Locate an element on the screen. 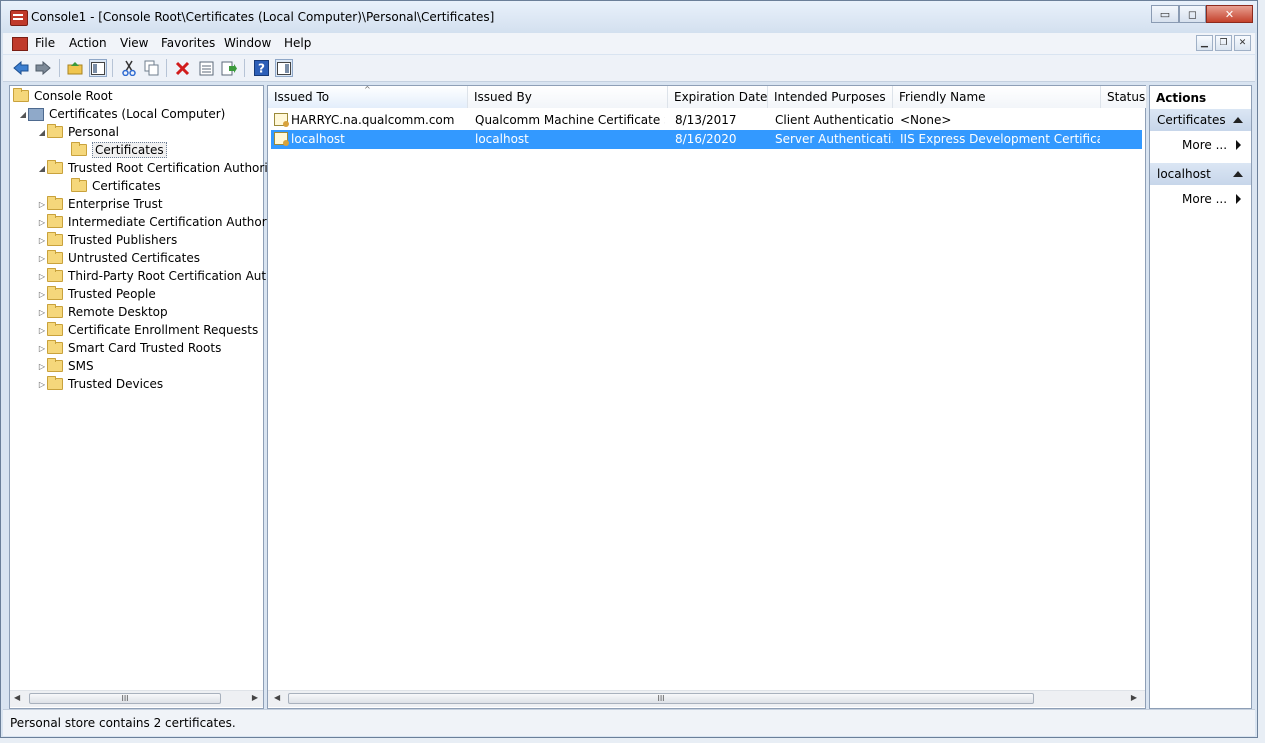 Image resolution: width=1265 pixels, height=743 pixels. tree-item-trusted-devices: ▷ Trusted Devices is located at coordinates (100, 384).